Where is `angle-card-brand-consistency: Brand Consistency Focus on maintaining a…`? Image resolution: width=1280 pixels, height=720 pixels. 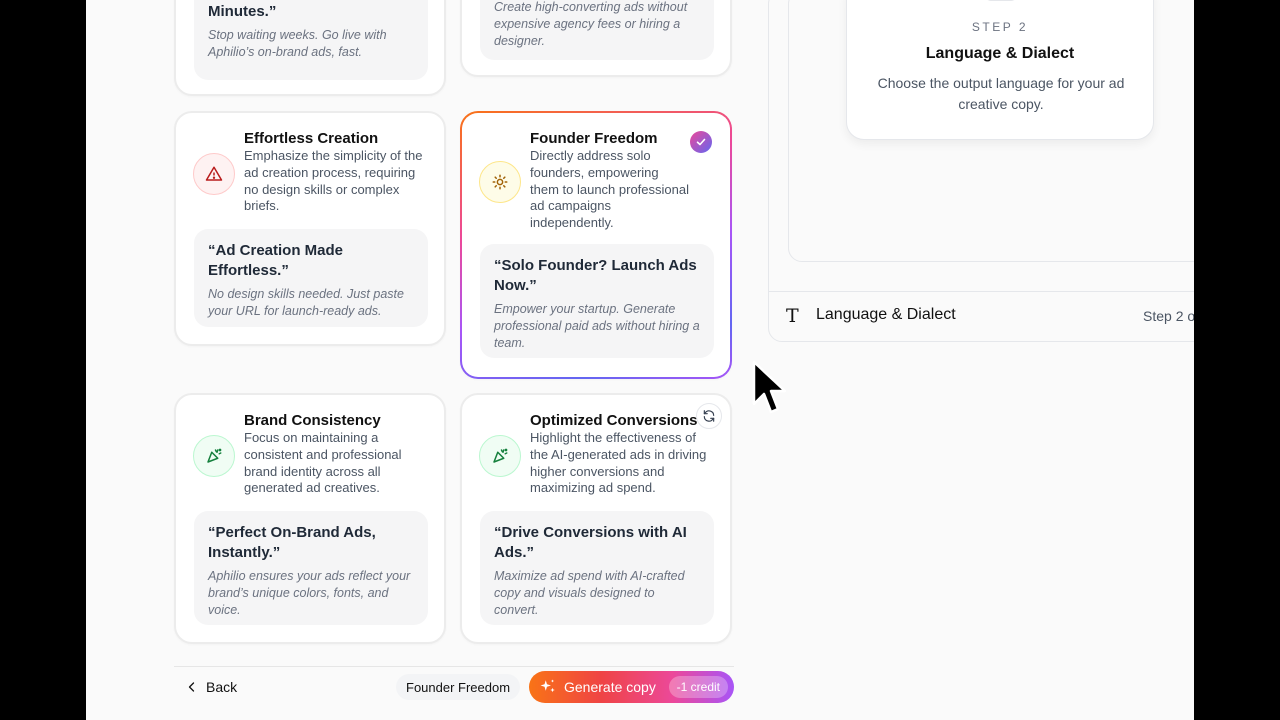 angle-card-brand-consistency: Brand Consistency Focus on maintaining a… is located at coordinates (310, 518).